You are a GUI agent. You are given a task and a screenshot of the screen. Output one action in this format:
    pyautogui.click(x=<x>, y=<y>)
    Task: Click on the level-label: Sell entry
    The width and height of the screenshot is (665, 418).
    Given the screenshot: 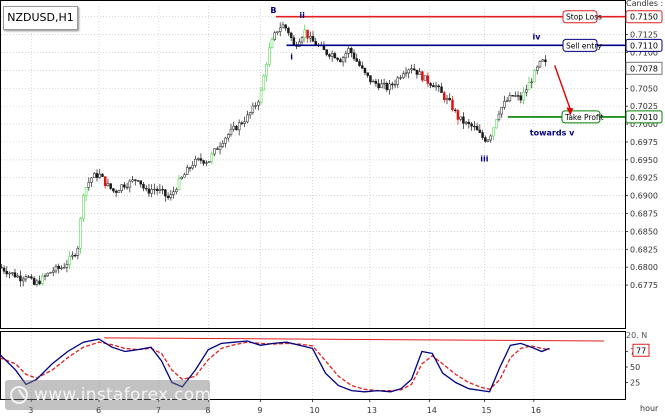 What is the action you would take?
    pyautogui.click(x=584, y=45)
    